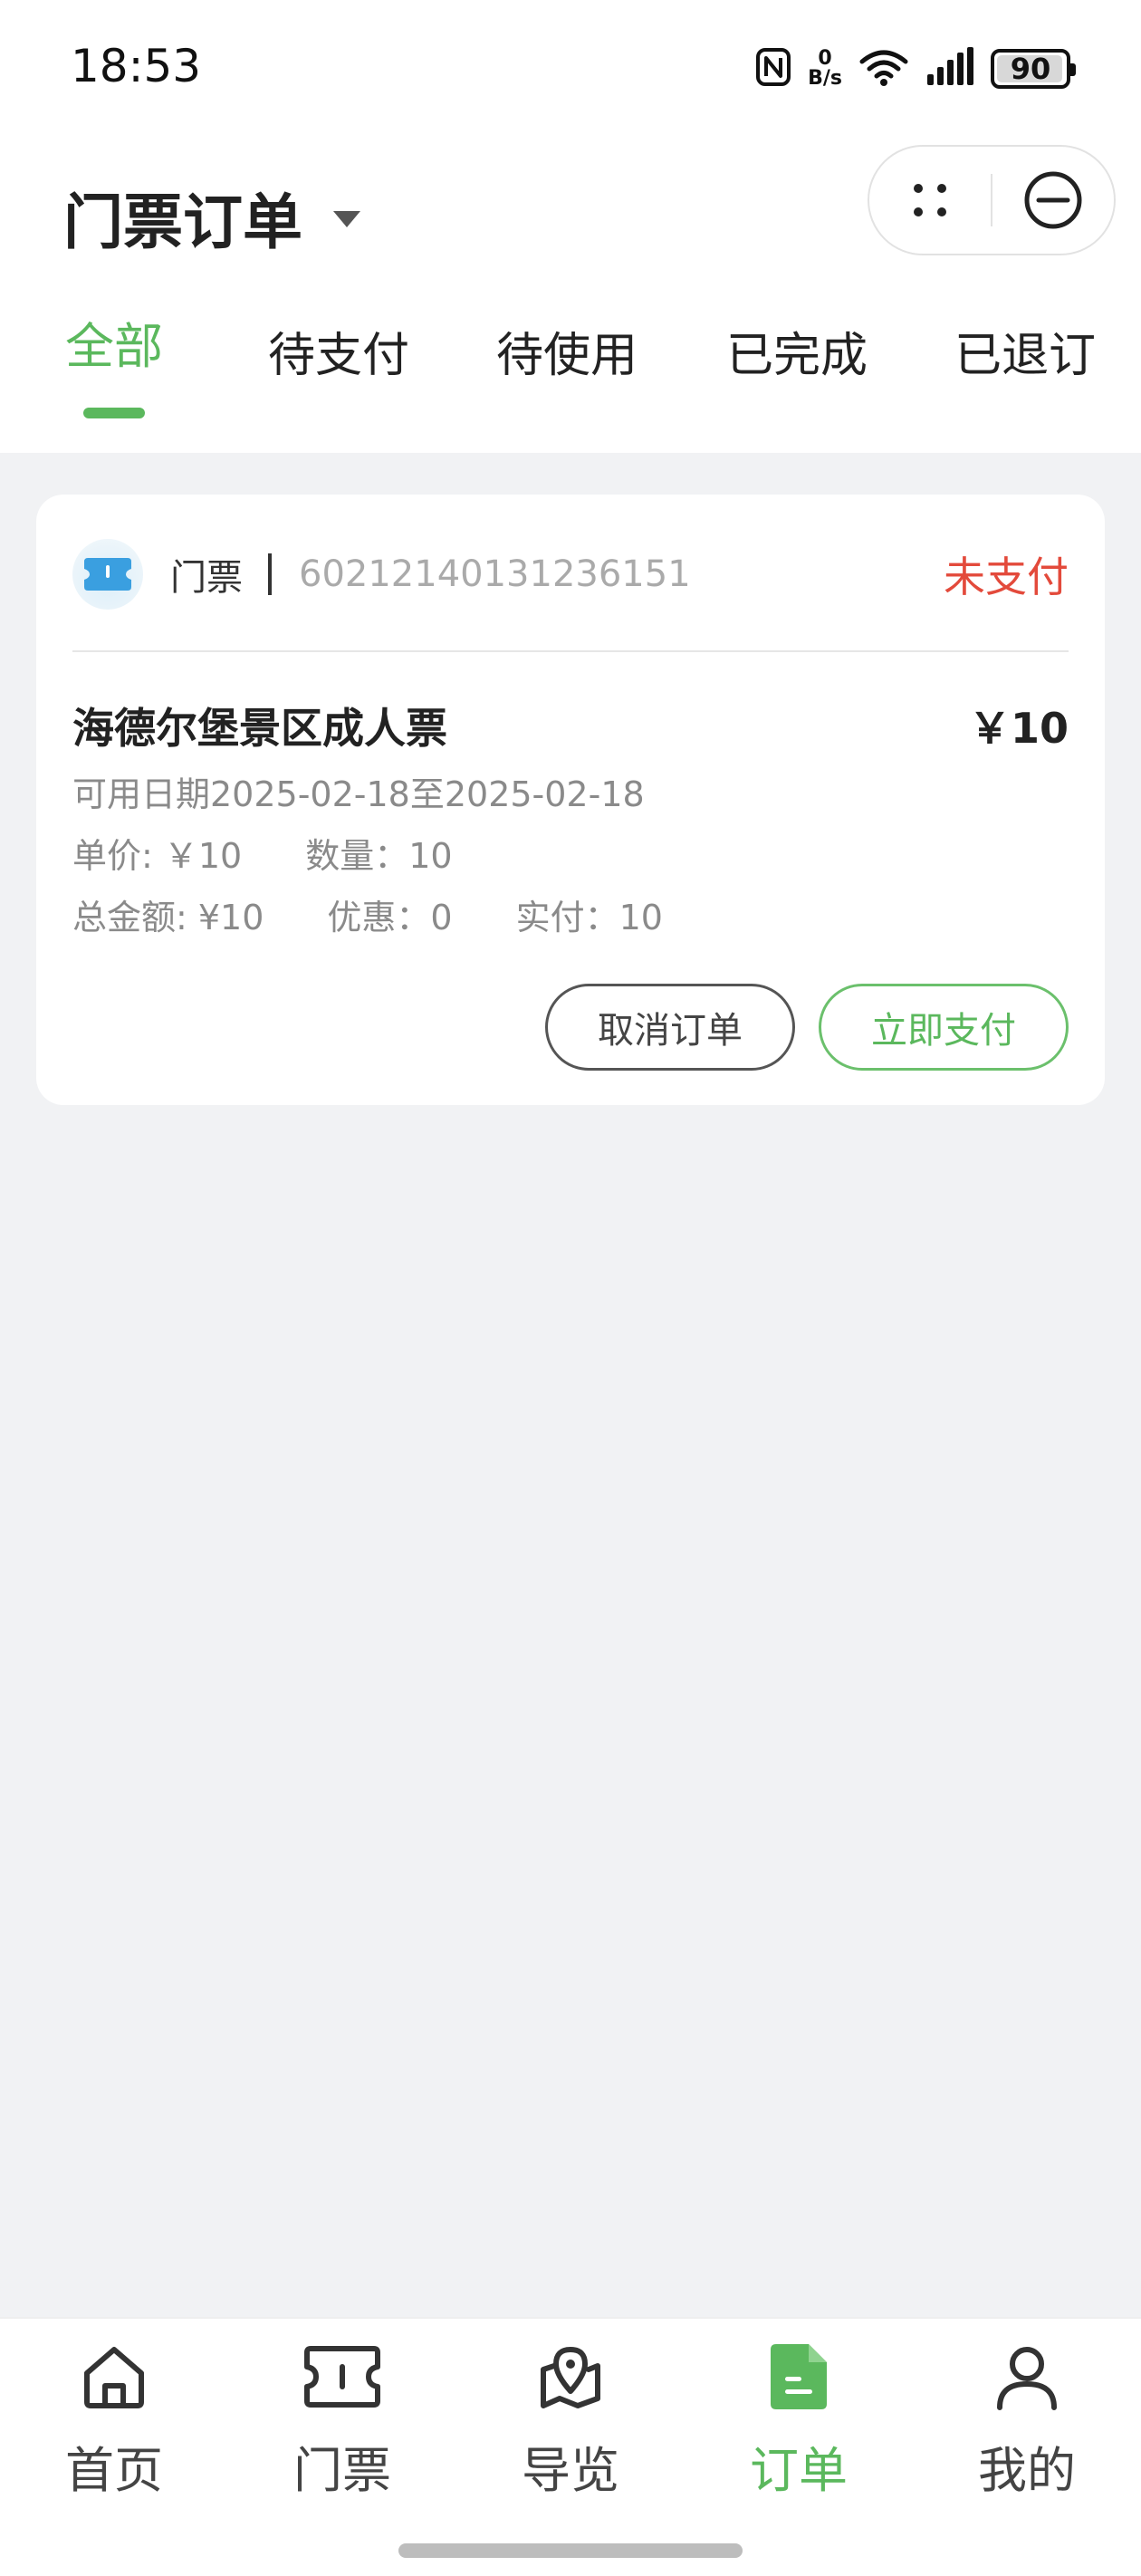 Image resolution: width=1141 pixels, height=2576 pixels. I want to click on bottom-navigation: 首页 门票 导览 订单 我的, so click(570, 2446).